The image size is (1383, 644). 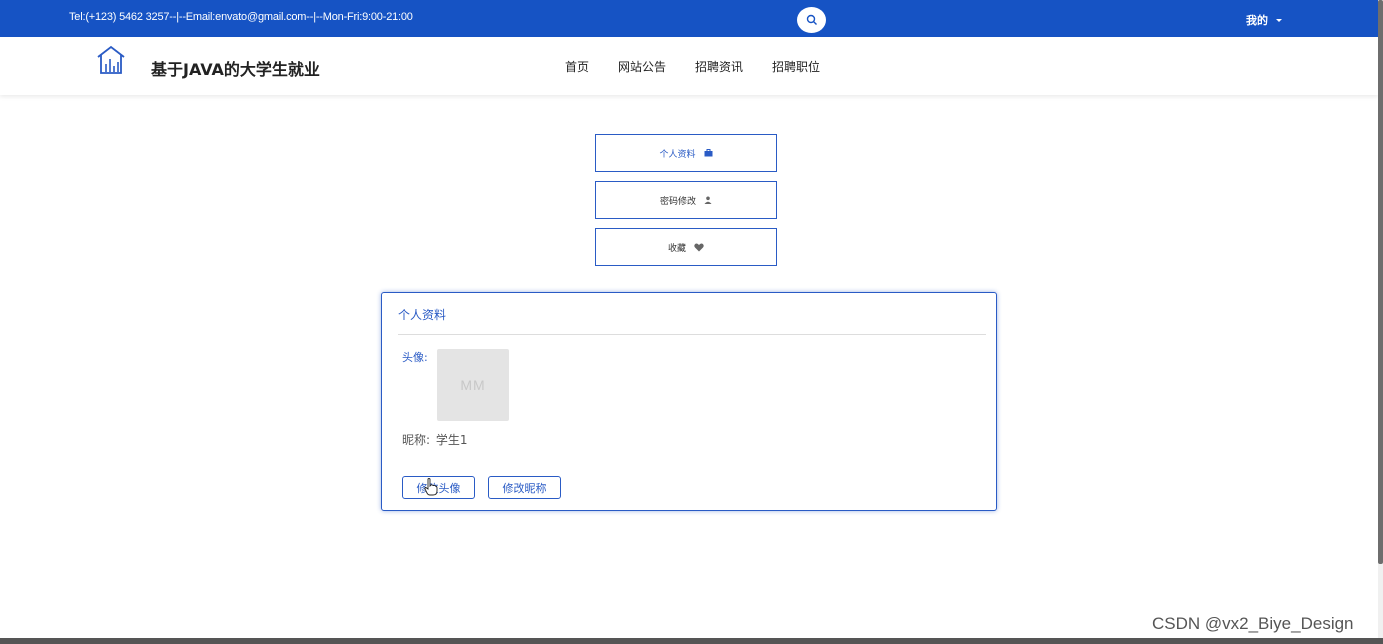 I want to click on menu-label: 密码修改, so click(x=677, y=201).